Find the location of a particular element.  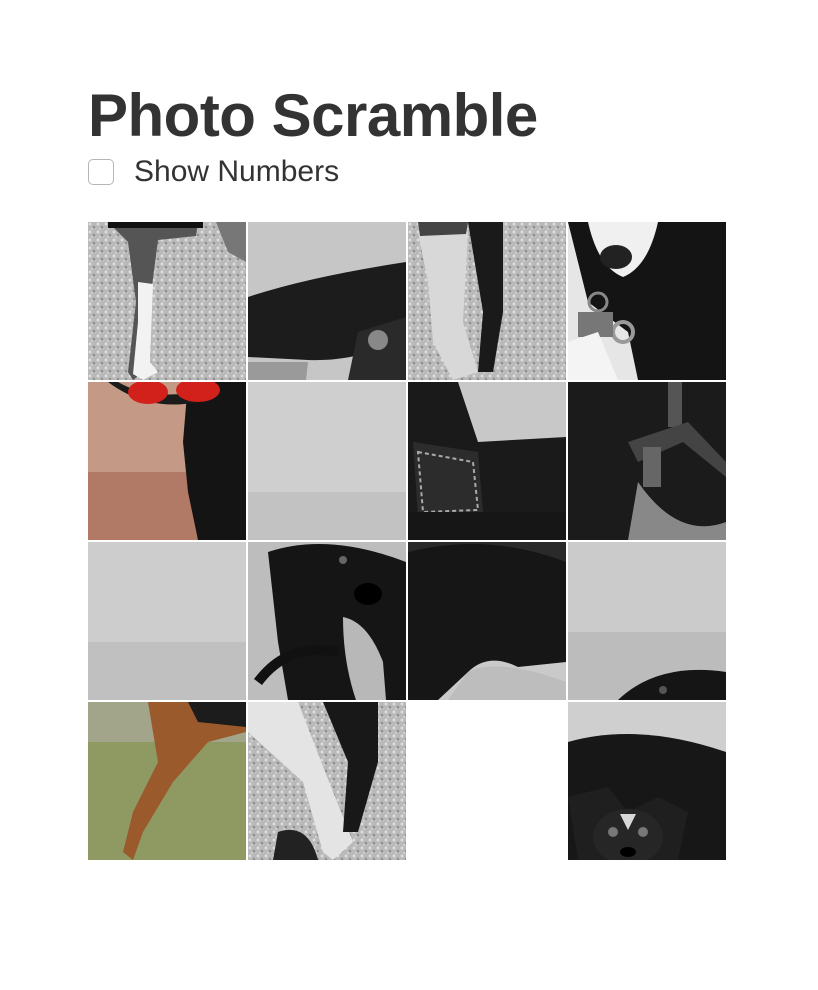

puzzle-tile: 14 is located at coordinates (327, 781).